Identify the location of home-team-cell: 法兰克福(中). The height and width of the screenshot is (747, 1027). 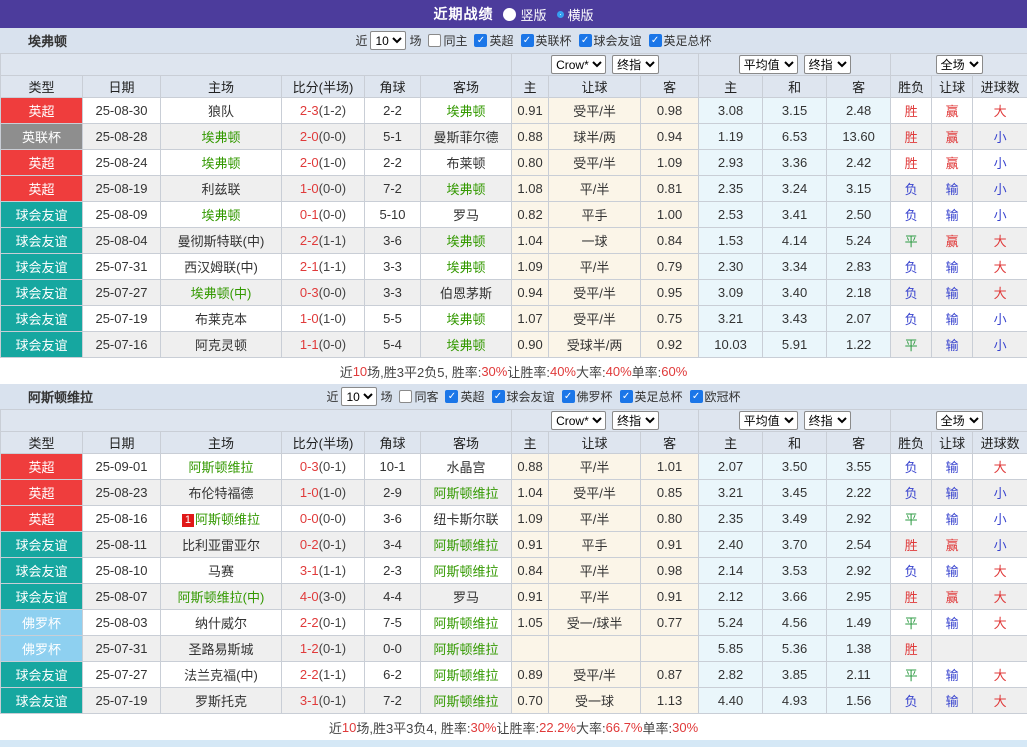
(221, 675).